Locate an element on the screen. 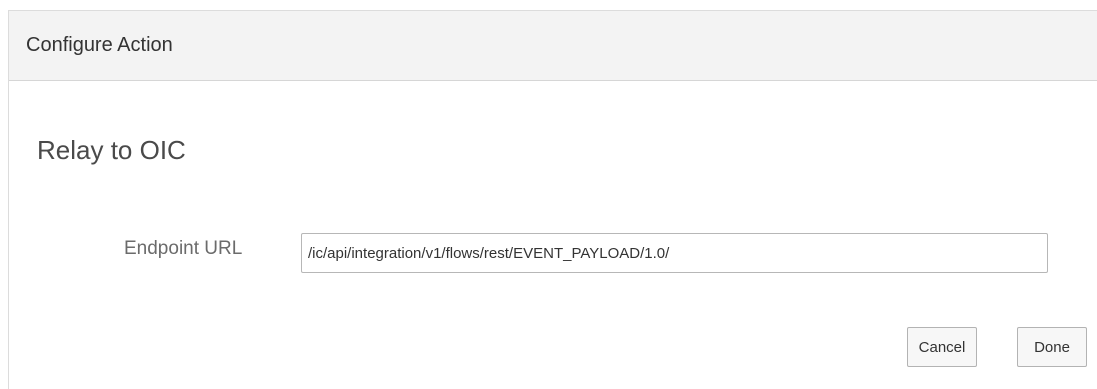 The width and height of the screenshot is (1097, 389). dialog-title: Configure Action is located at coordinates (99, 45).